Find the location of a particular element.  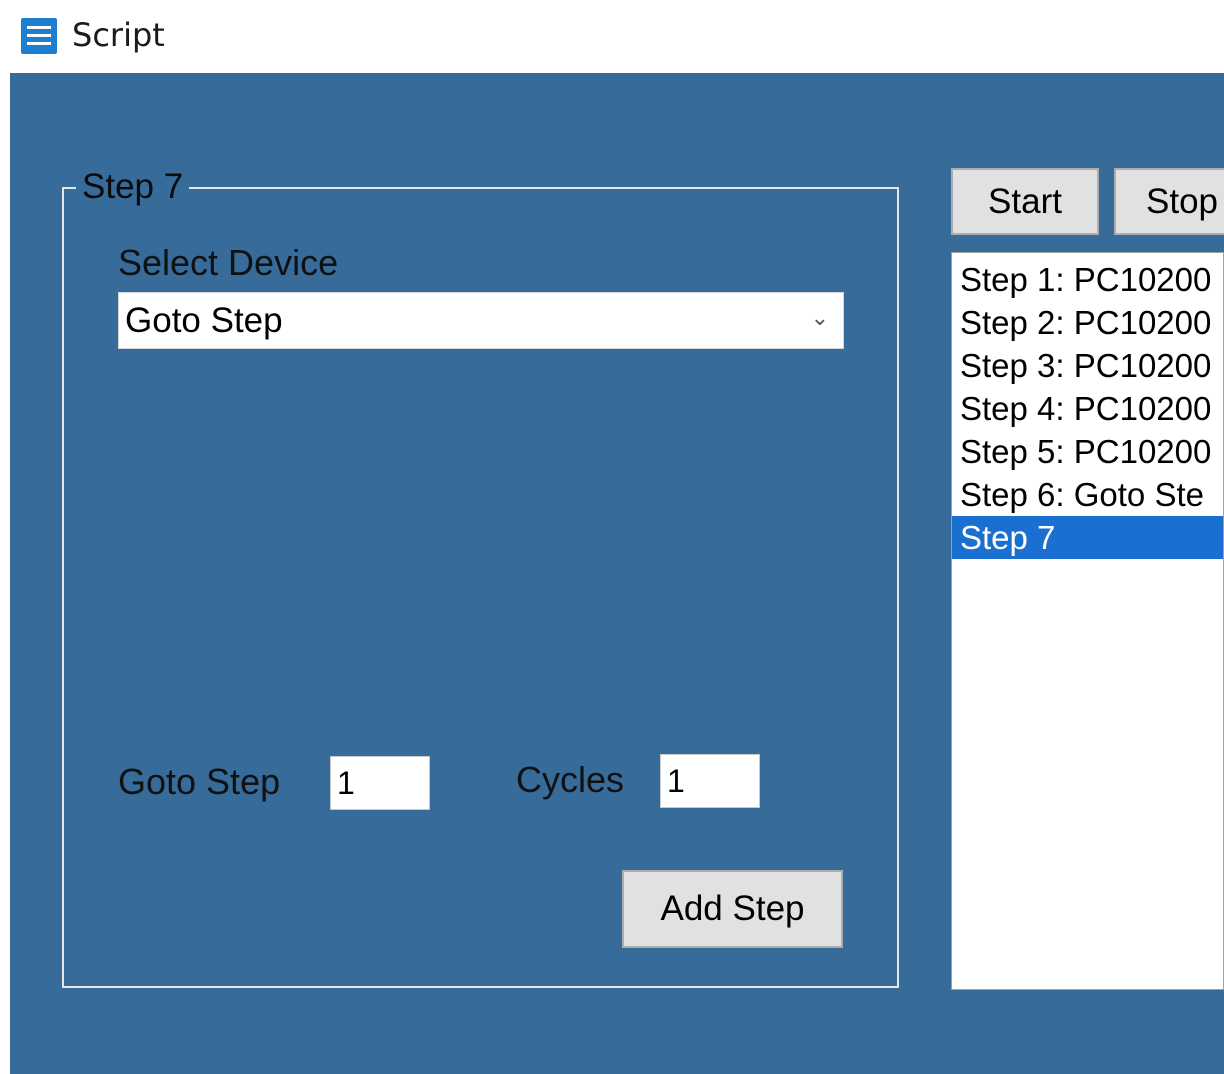

device-select: Goto Step ⌄ is located at coordinates (481, 320).